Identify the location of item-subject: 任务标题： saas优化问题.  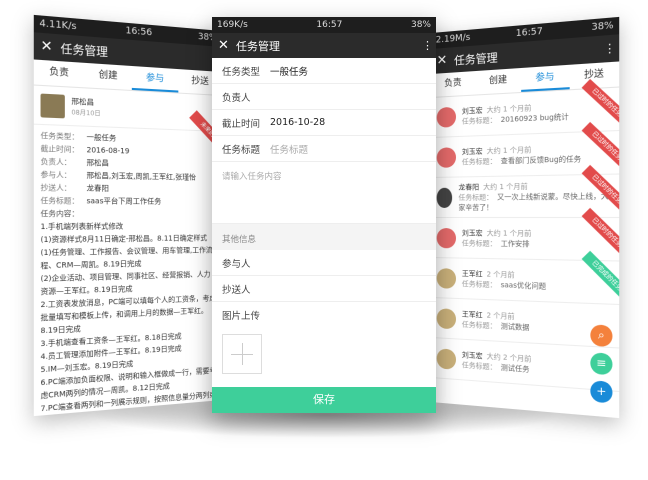
(504, 284).